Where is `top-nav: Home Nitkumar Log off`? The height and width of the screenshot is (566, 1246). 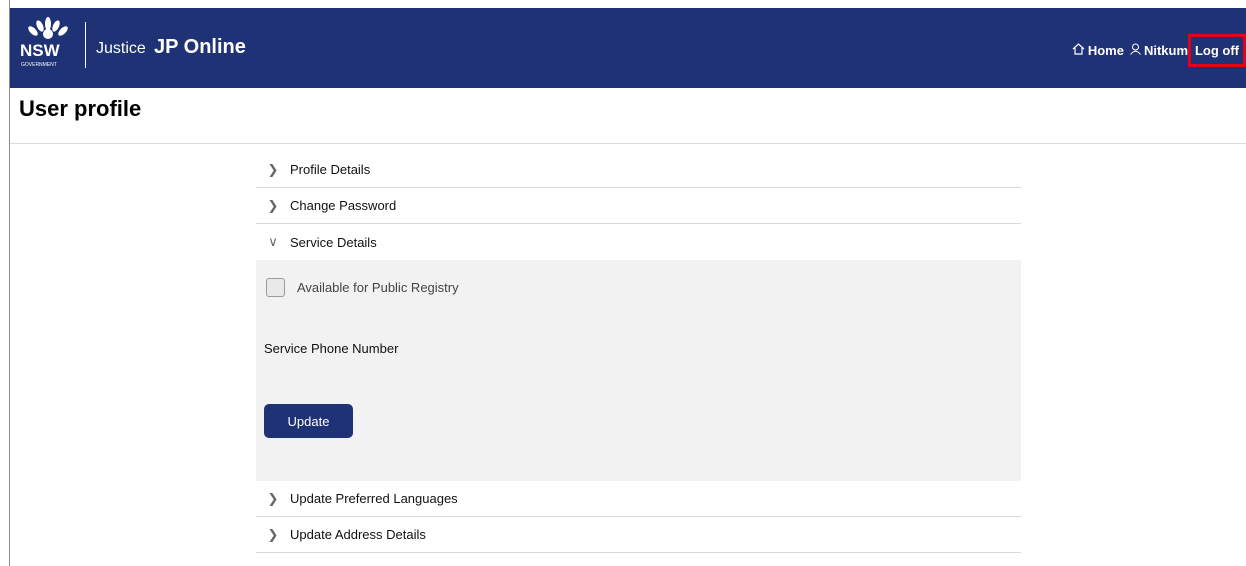
top-nav: Home Nitkumar Log off is located at coordinates (1159, 50).